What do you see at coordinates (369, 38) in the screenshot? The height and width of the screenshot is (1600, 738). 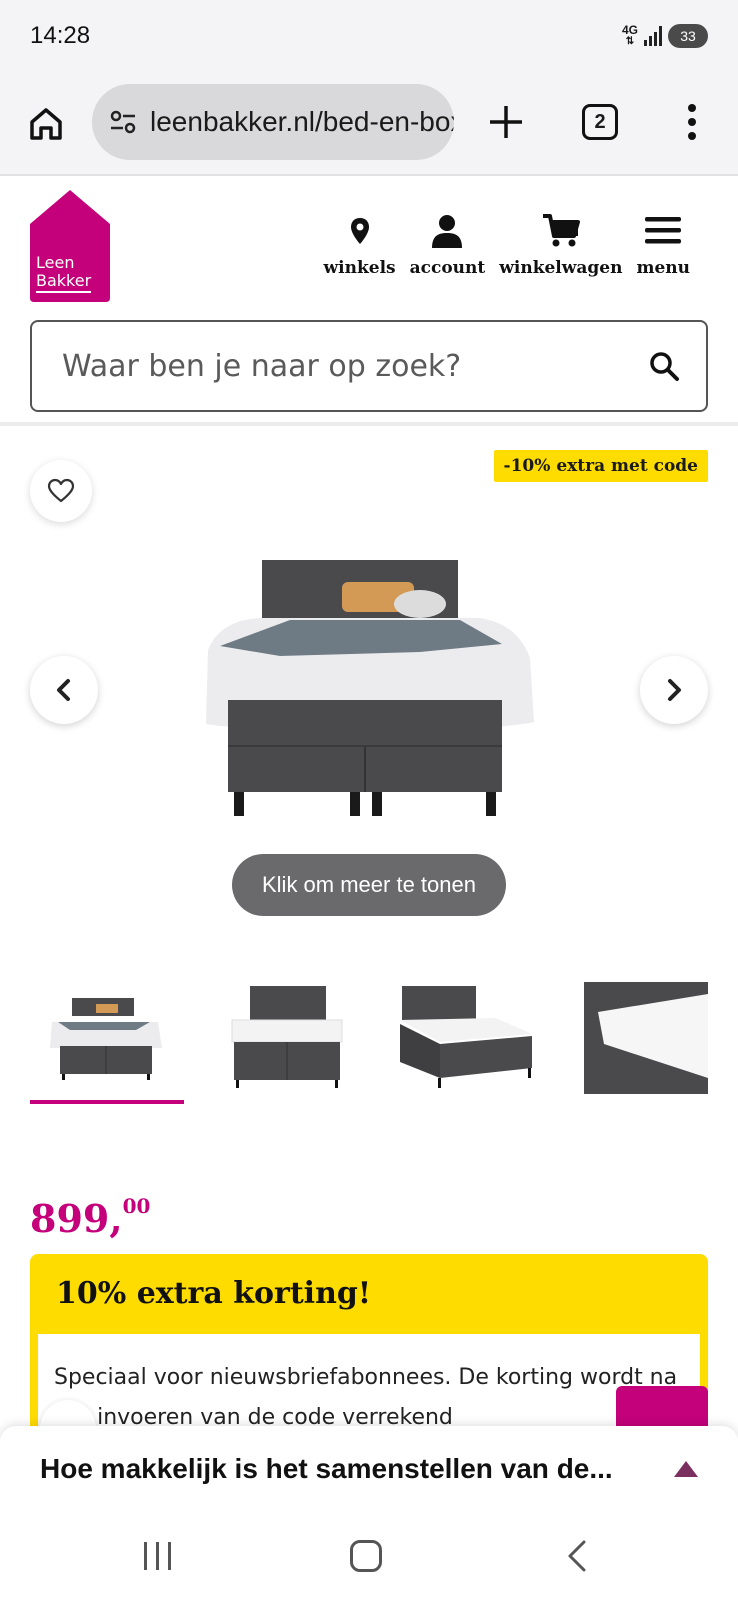 I see `status-bar: 14:28 4G ⇅ 33` at bounding box center [369, 38].